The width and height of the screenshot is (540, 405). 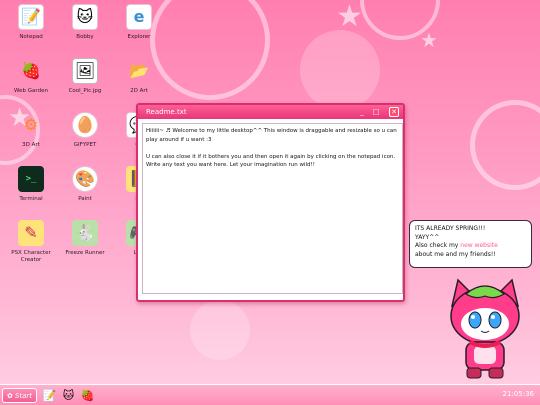 I want to click on blender-icon: ⚙, so click(x=31, y=124).